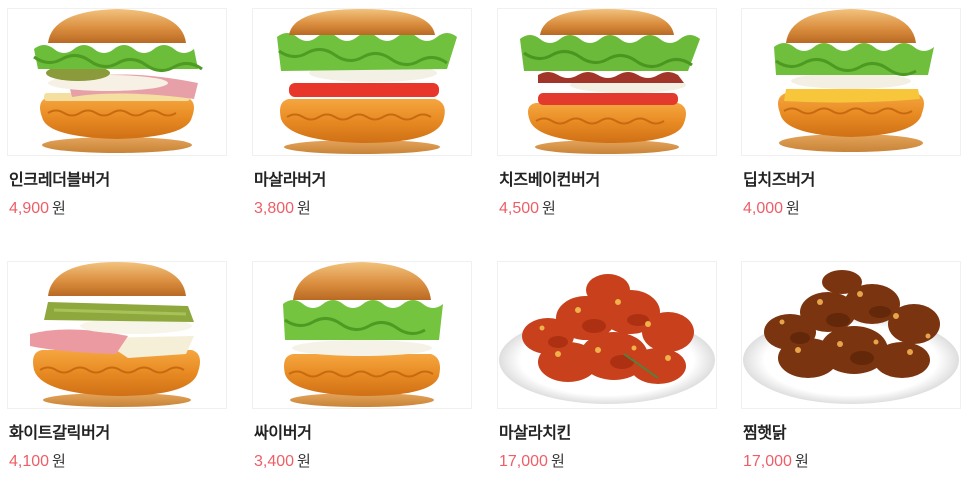  Describe the element at coordinates (852, 433) in the screenshot. I see `product-name: 찜햇닭` at that location.